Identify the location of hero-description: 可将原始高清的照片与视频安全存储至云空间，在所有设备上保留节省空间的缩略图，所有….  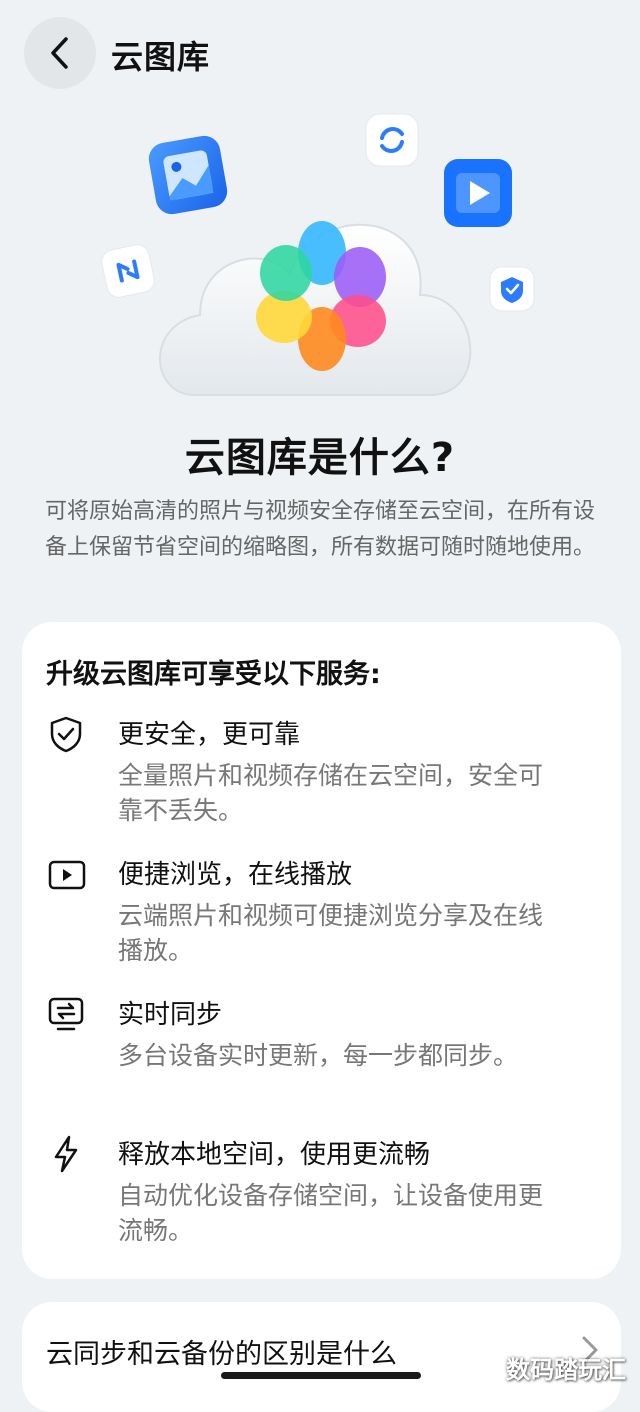
(319, 529).